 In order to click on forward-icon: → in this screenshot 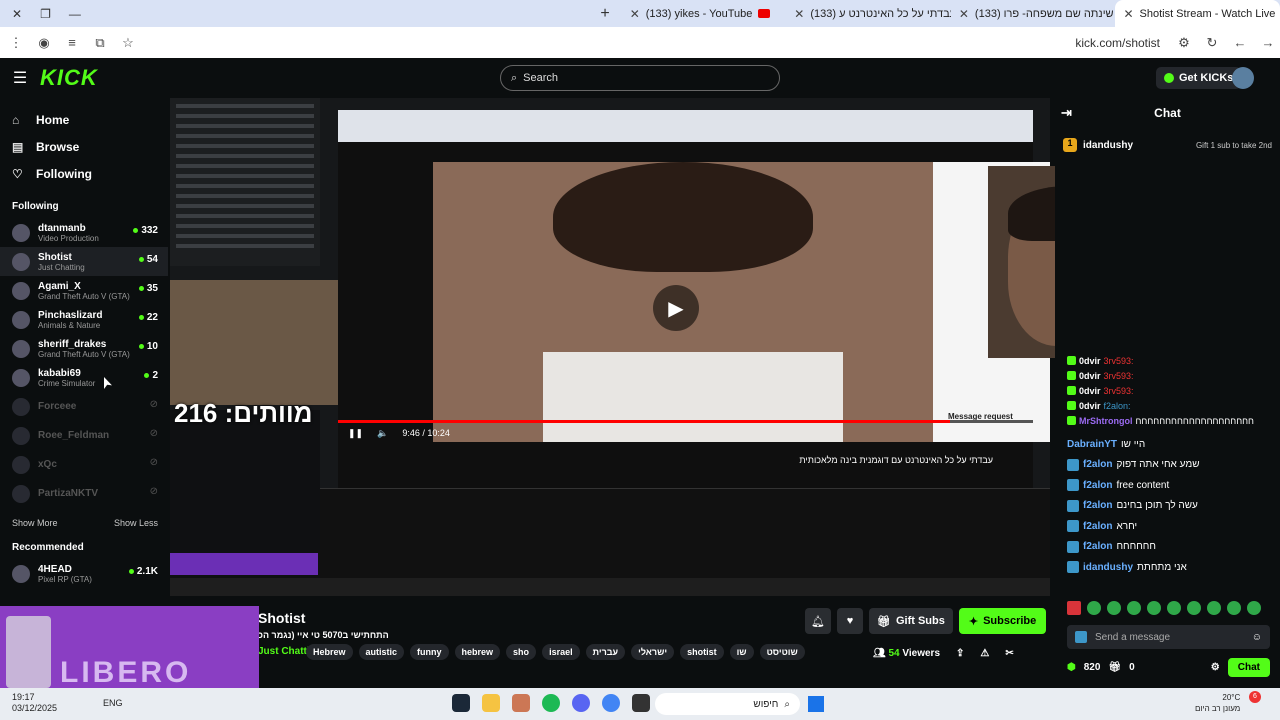, I will do `click(1268, 42)`.